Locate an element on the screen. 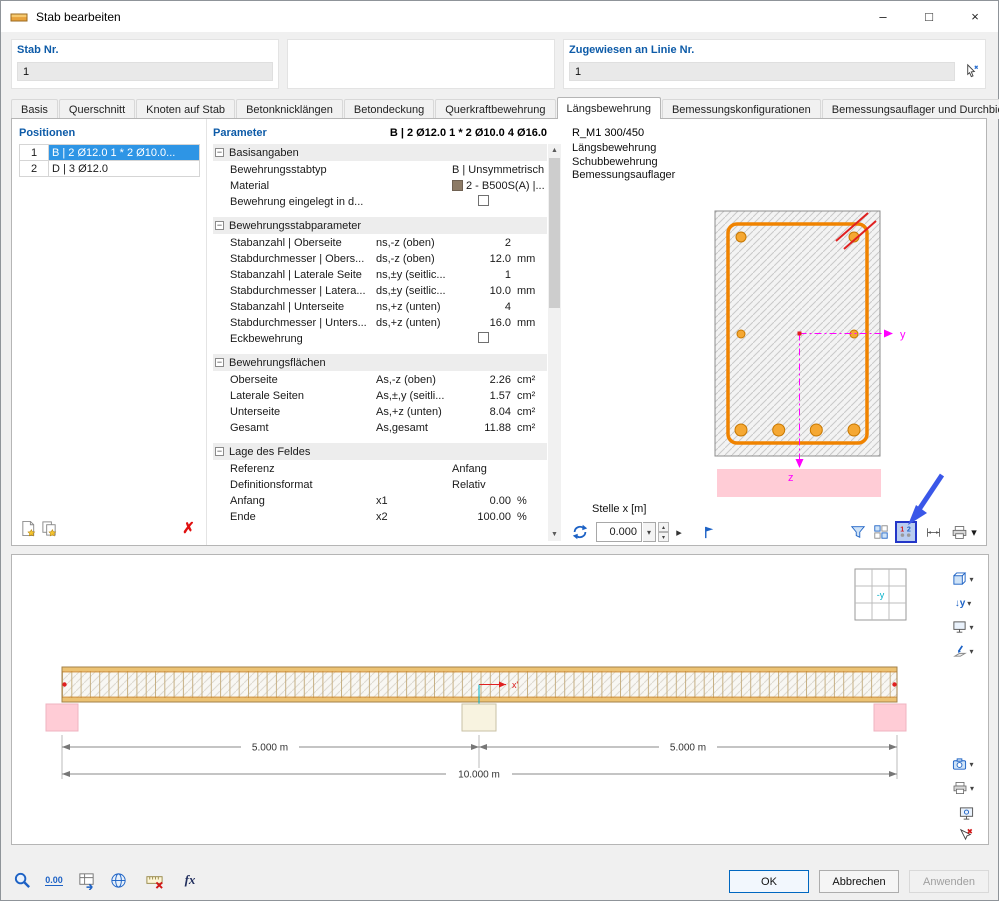 The image size is (999, 901). print-button is located at coordinates (959, 532).